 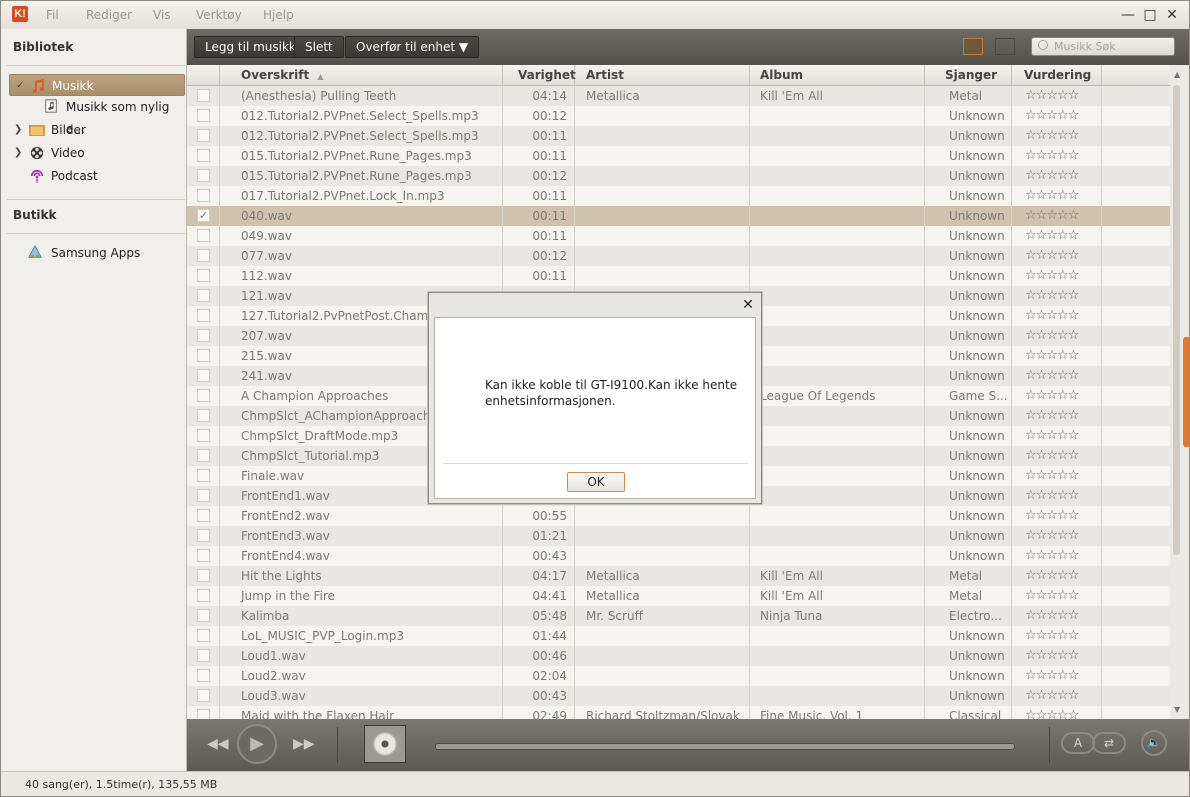 I want to click on table-row: FrontEnd2.wav 00:55 Unknown ☆☆☆☆☆, so click(x=678, y=516).